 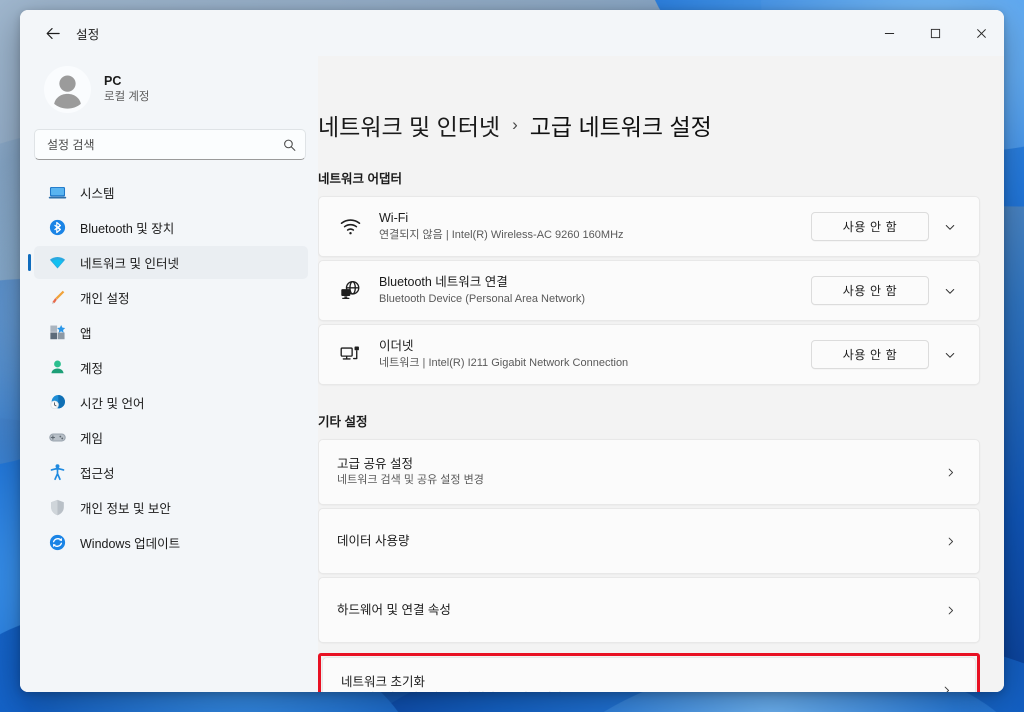 What do you see at coordinates (360, 179) in the screenshot?
I see `section-title-adapters: 네트워크 어댑터` at bounding box center [360, 179].